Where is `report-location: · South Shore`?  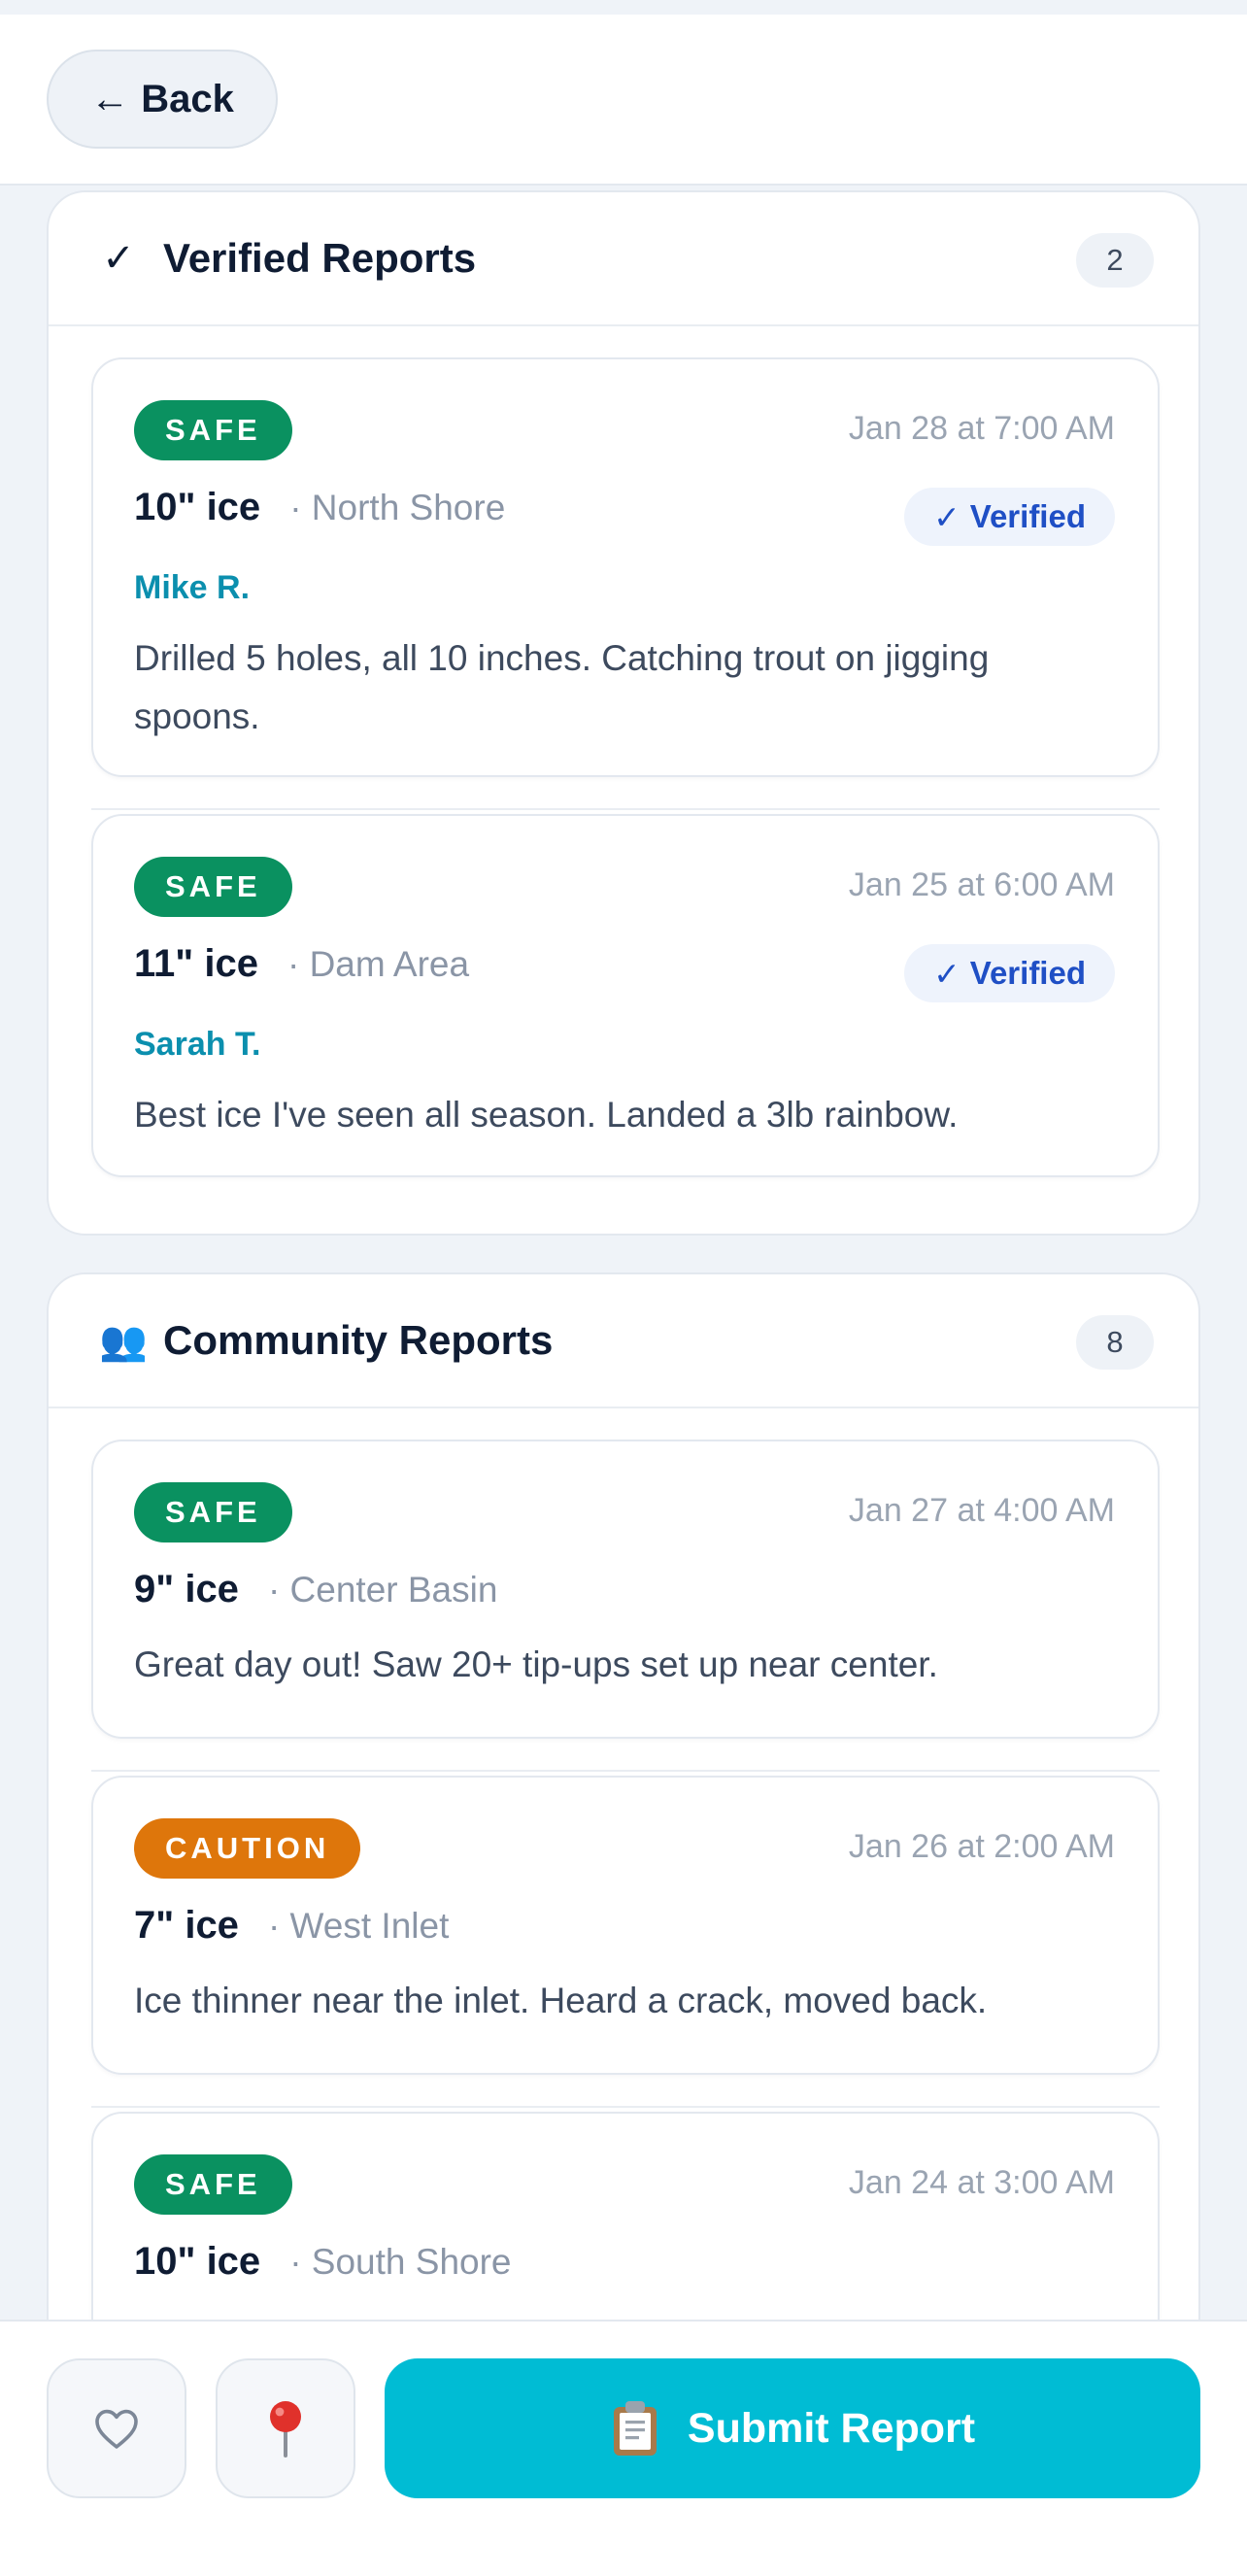
report-location: · South Shore is located at coordinates (400, 2262).